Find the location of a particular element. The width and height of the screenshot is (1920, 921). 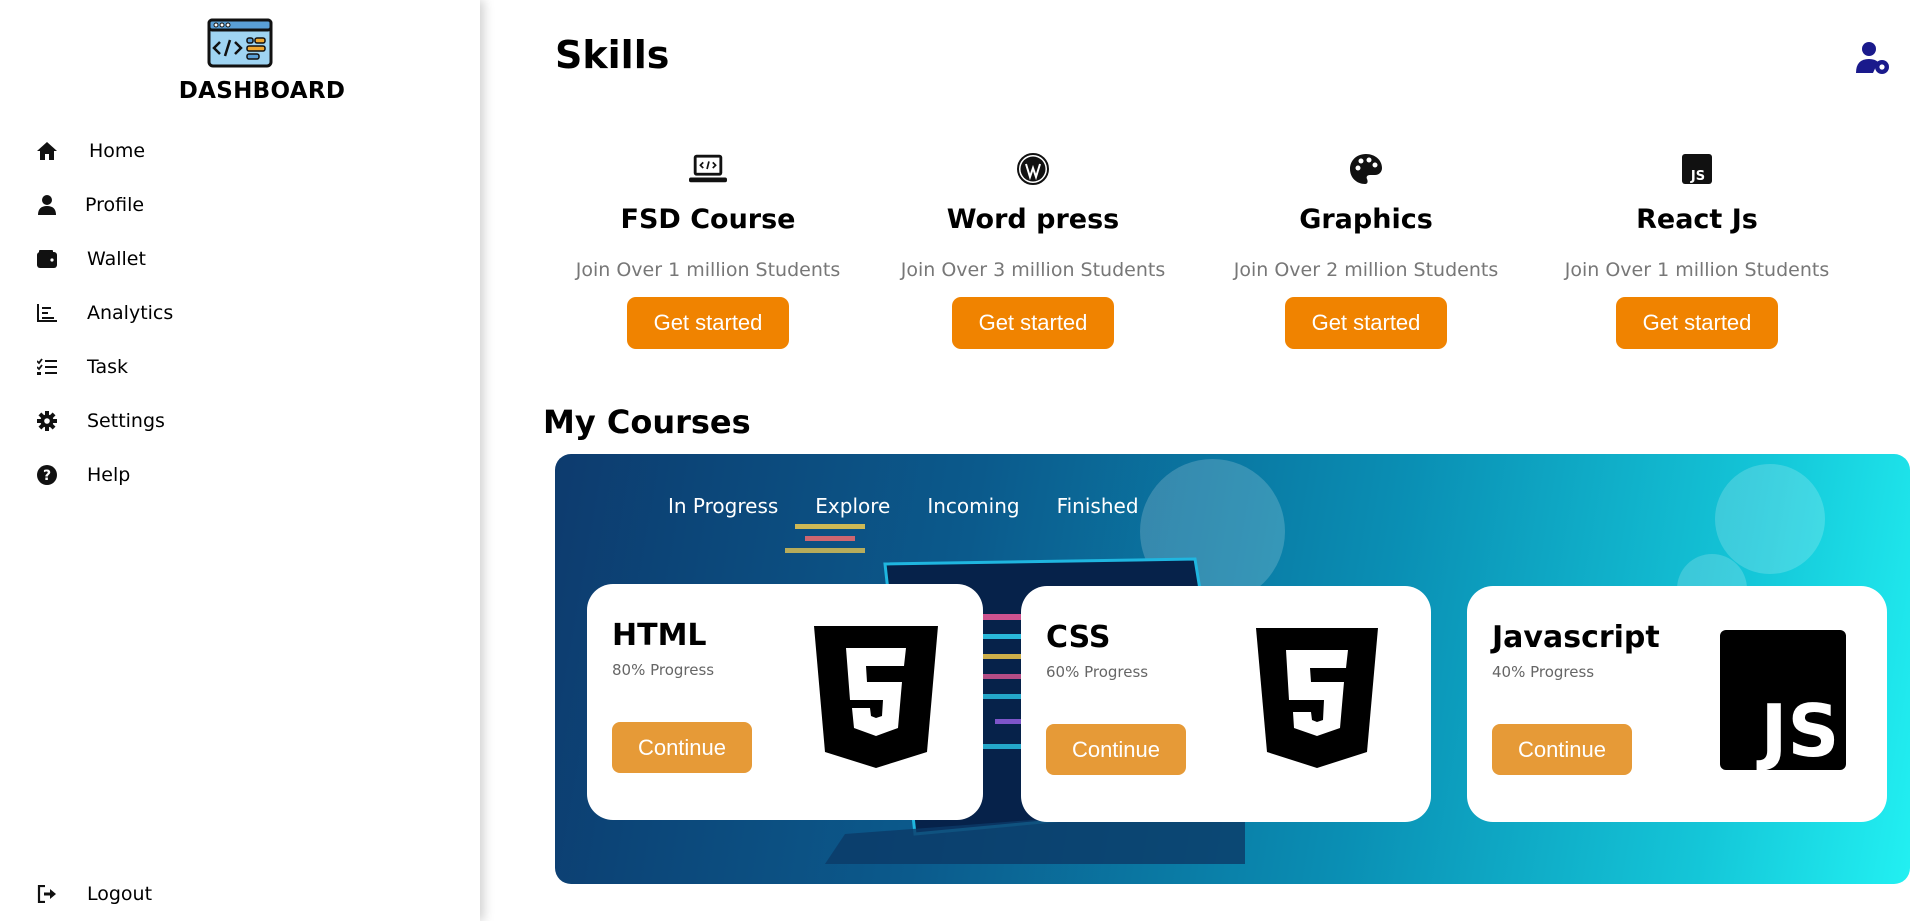

js-square-icon: JS is located at coordinates (1697, 169).